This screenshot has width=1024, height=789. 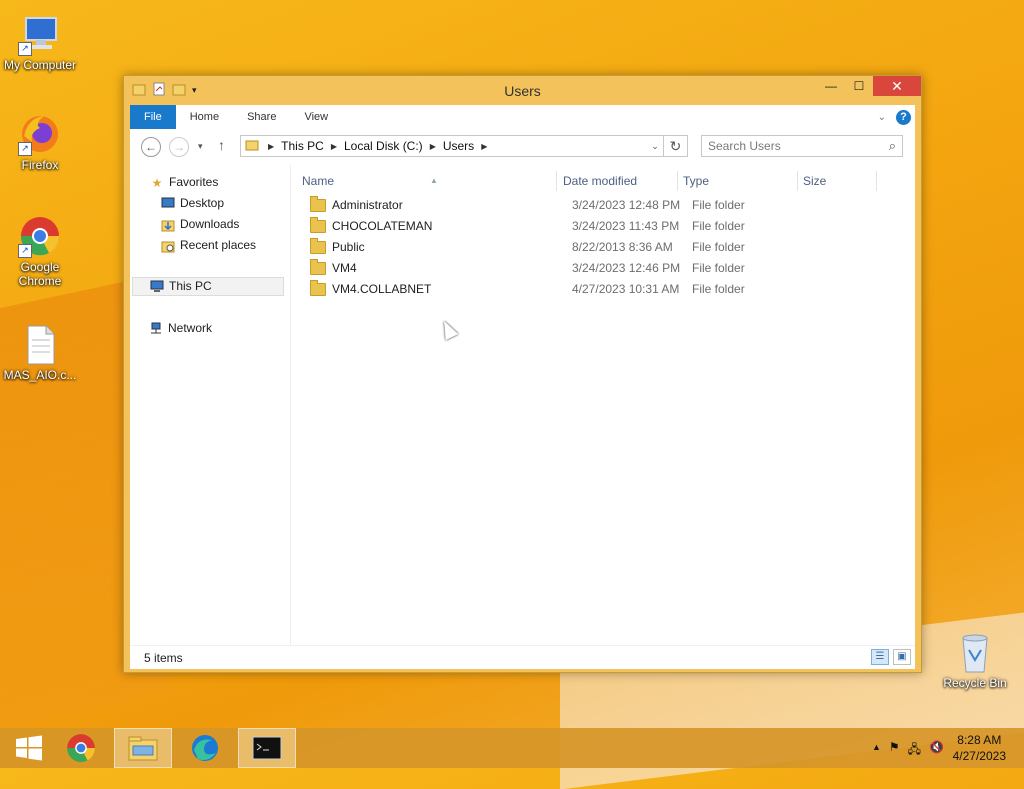 What do you see at coordinates (936, 750) in the screenshot?
I see `volume-muted-icon: 🔇` at bounding box center [936, 750].